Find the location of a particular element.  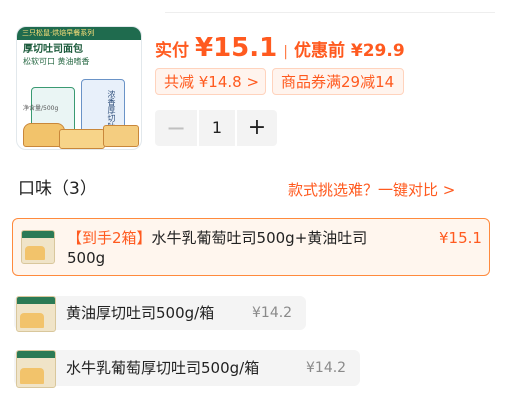

quantity-value: 1 is located at coordinates (217, 128).